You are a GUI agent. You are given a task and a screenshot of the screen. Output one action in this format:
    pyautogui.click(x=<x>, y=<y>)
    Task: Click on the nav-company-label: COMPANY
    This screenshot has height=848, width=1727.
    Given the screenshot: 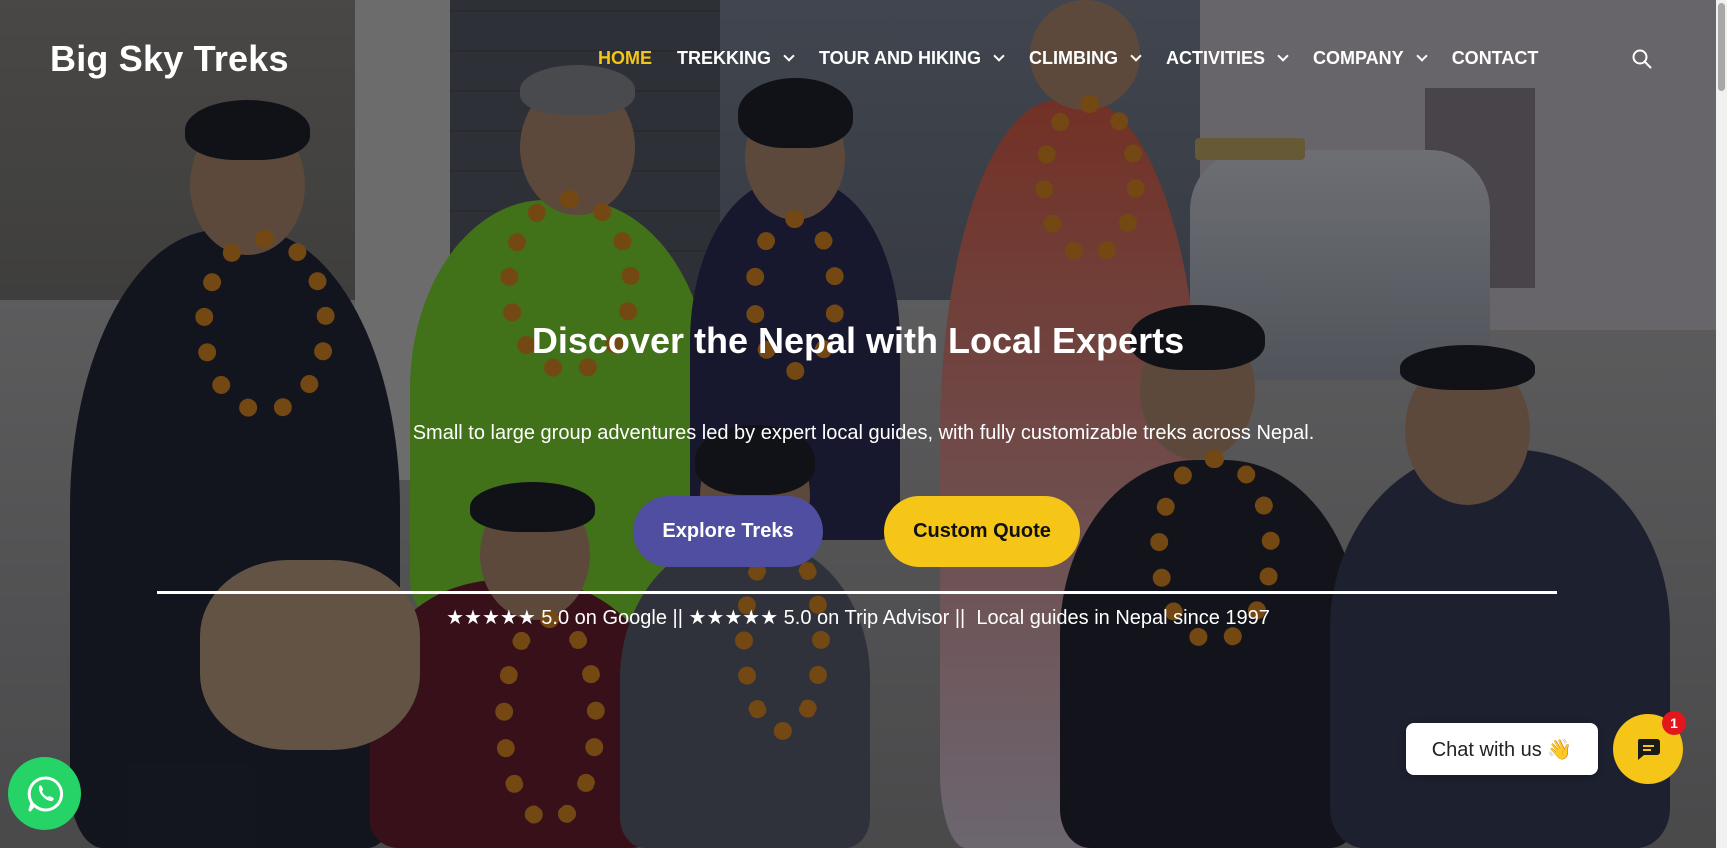 What is the action you would take?
    pyautogui.click(x=1358, y=58)
    